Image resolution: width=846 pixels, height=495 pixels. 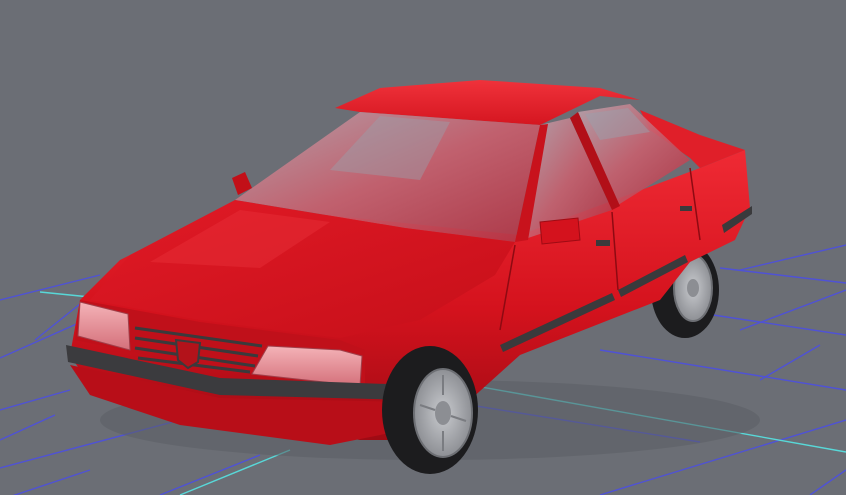 I want to click on side-mirror, so click(x=560, y=231).